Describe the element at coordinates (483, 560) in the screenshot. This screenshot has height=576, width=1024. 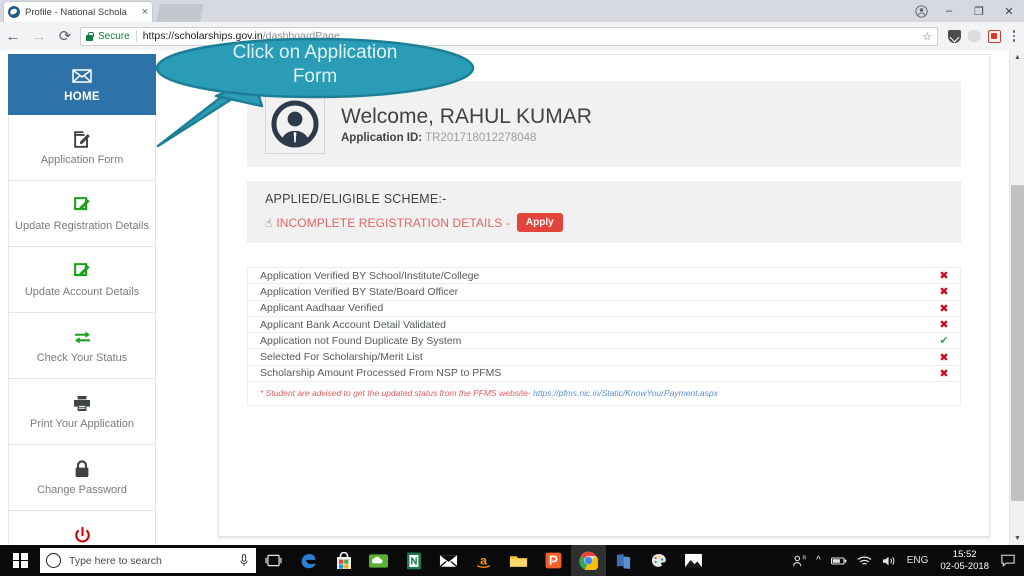
I see `amazon-icon: a` at that location.